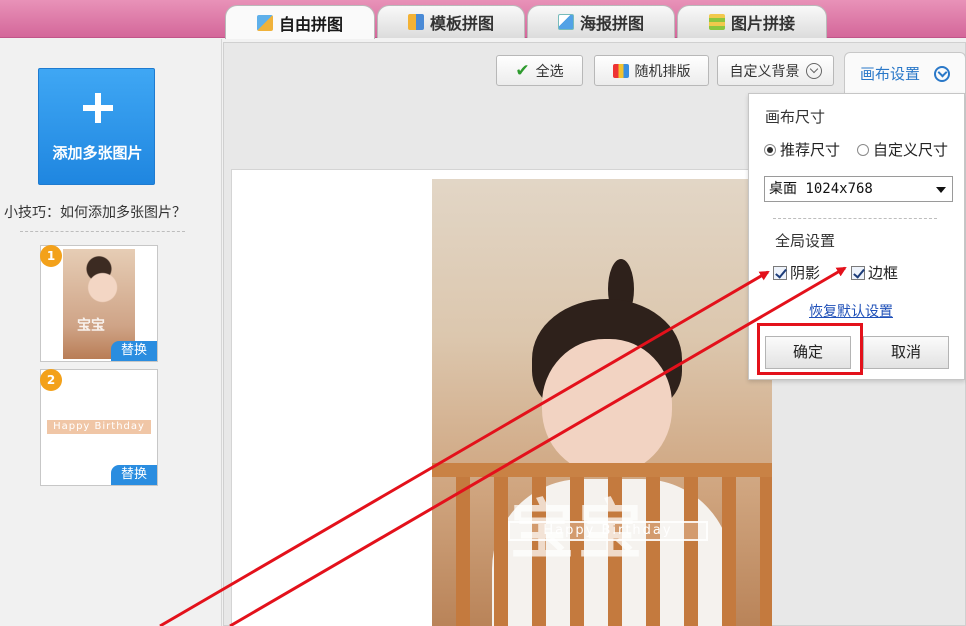 This screenshot has width=966, height=626. I want to click on recommended-size-radio: 推荐尺寸, so click(802, 149).